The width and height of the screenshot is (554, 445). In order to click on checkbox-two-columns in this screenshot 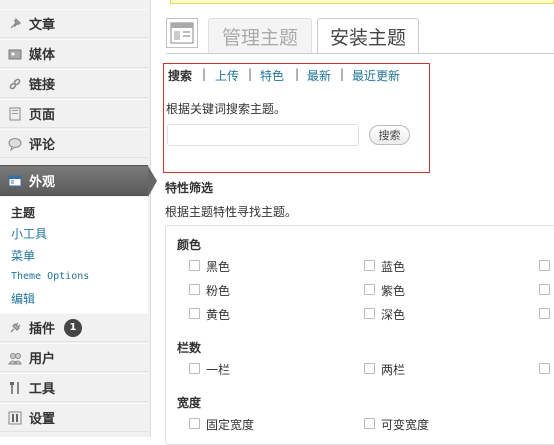, I will do `click(369, 368)`.